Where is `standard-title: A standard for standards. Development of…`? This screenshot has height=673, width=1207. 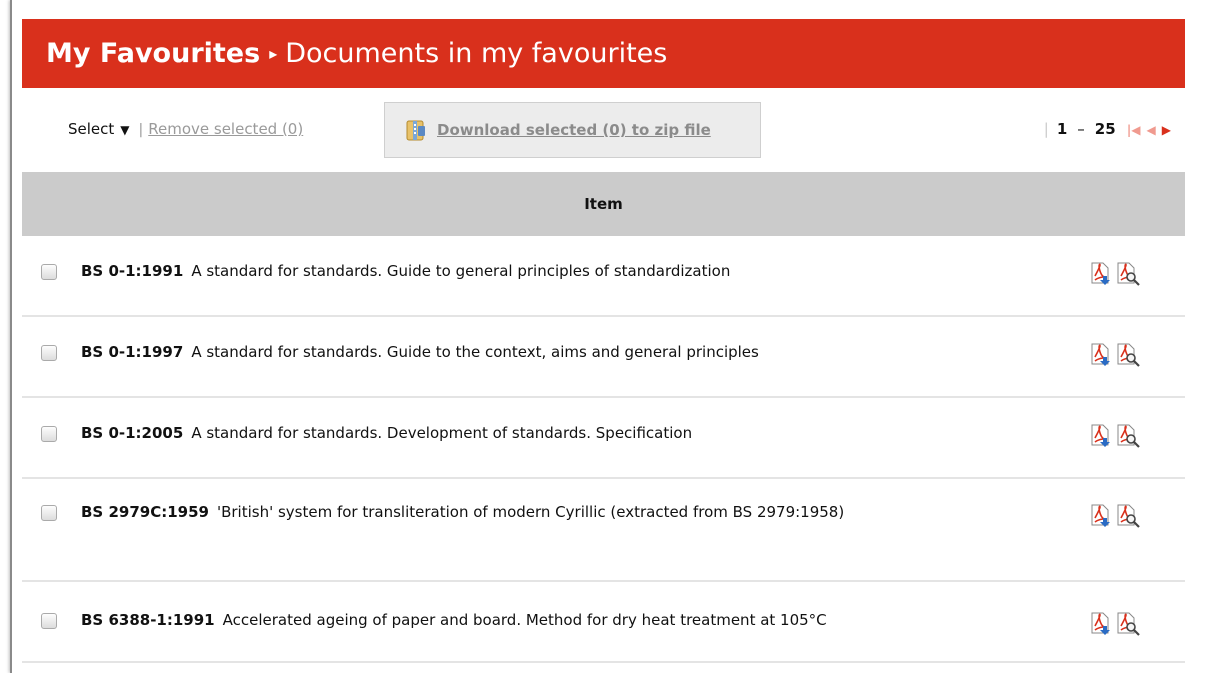 standard-title: A standard for standards. Development of… is located at coordinates (442, 433).